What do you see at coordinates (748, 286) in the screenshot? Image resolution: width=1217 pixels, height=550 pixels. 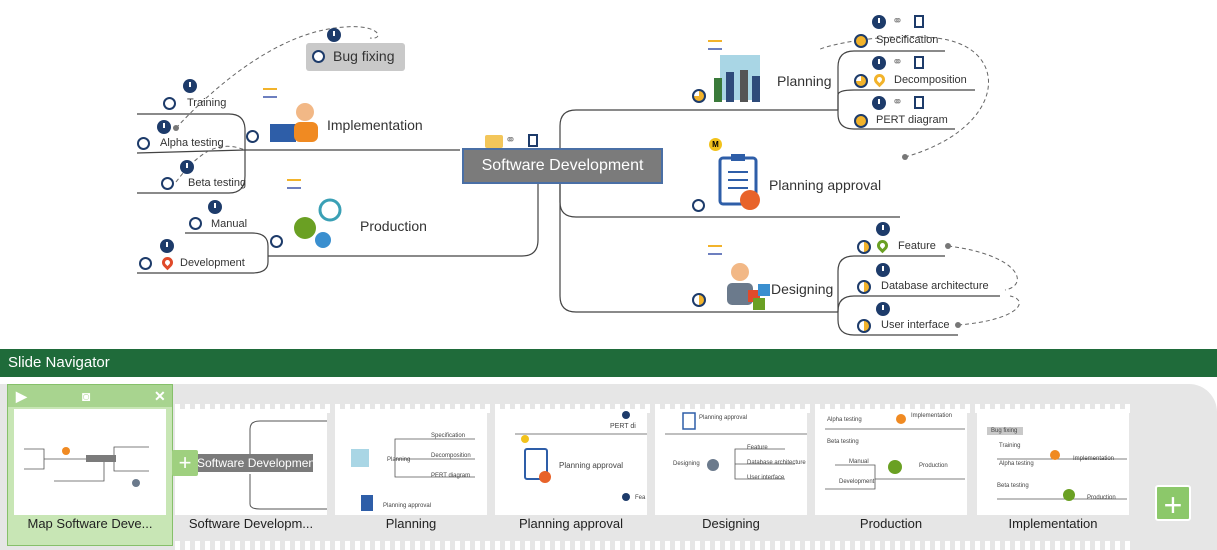 I see `designer-illustration` at bounding box center [748, 286].